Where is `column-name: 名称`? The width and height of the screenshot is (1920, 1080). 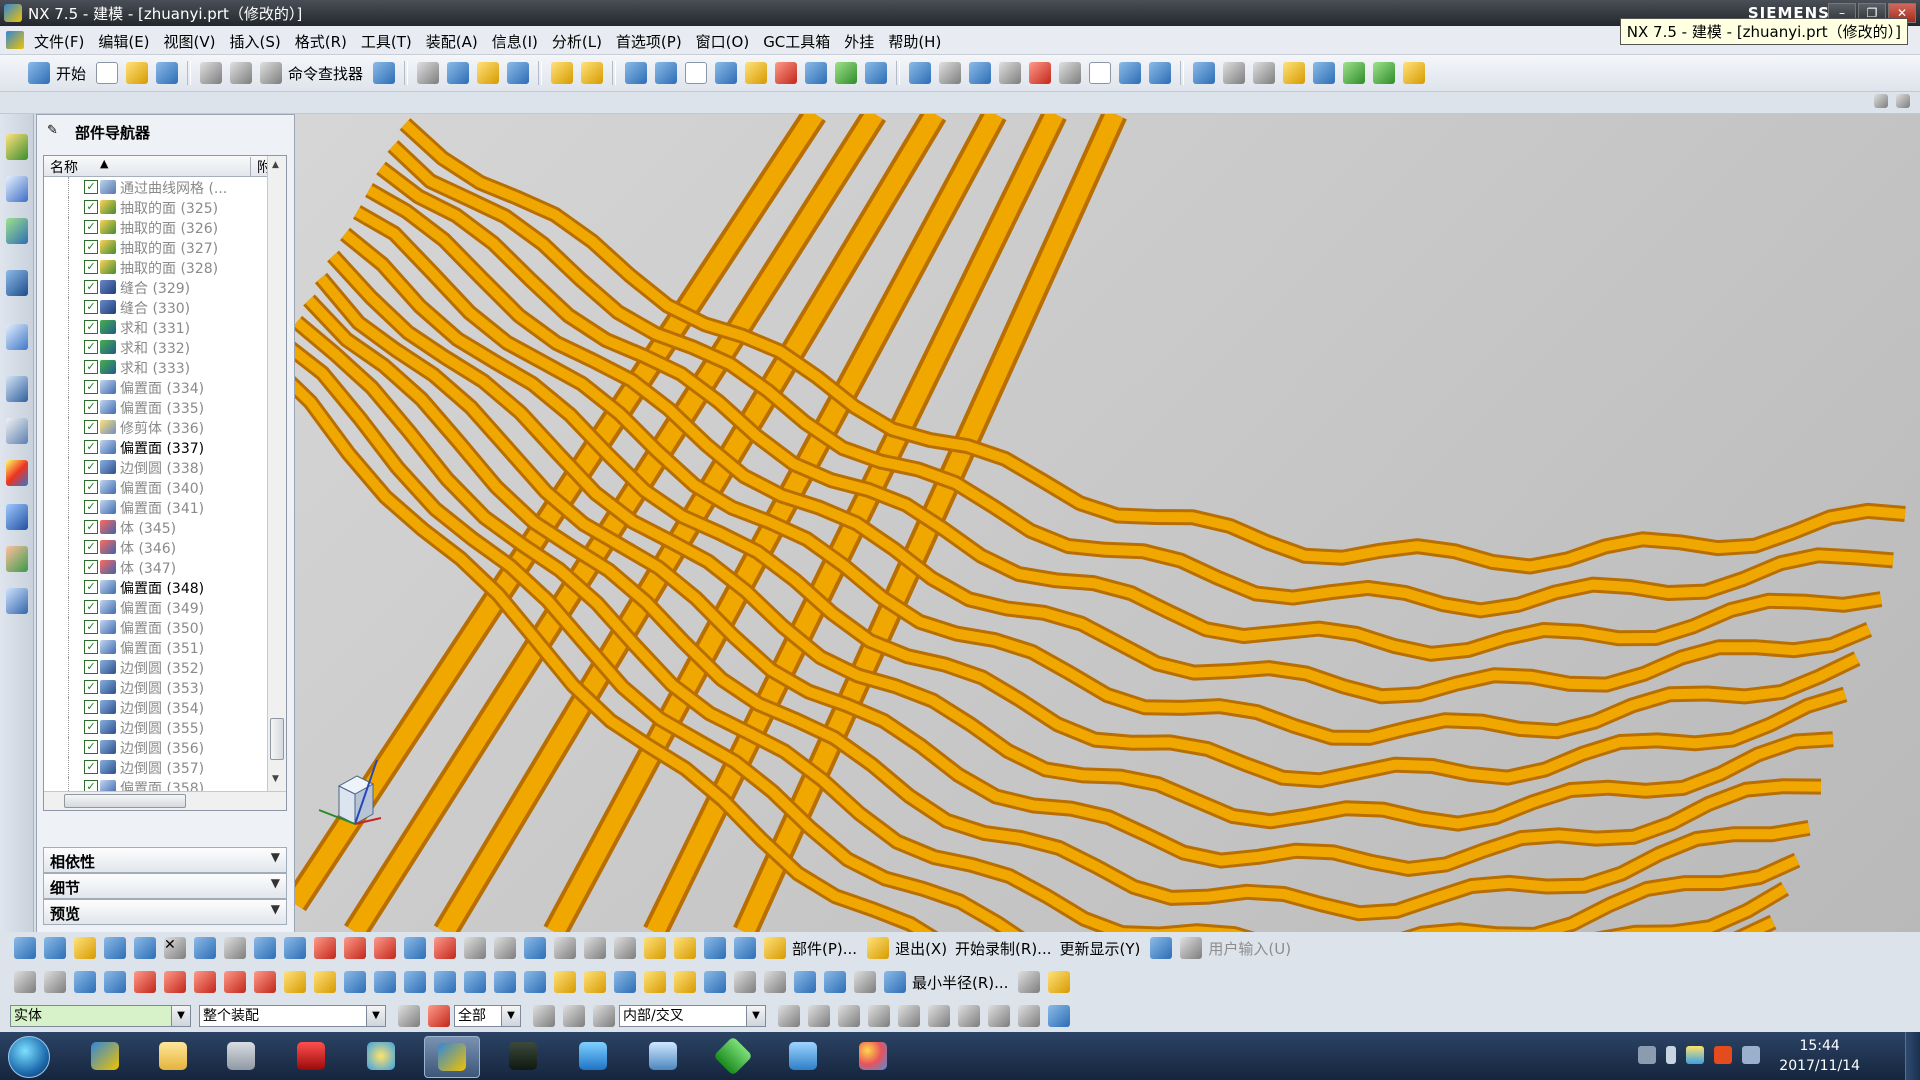 column-name: 名称 is located at coordinates (64, 167).